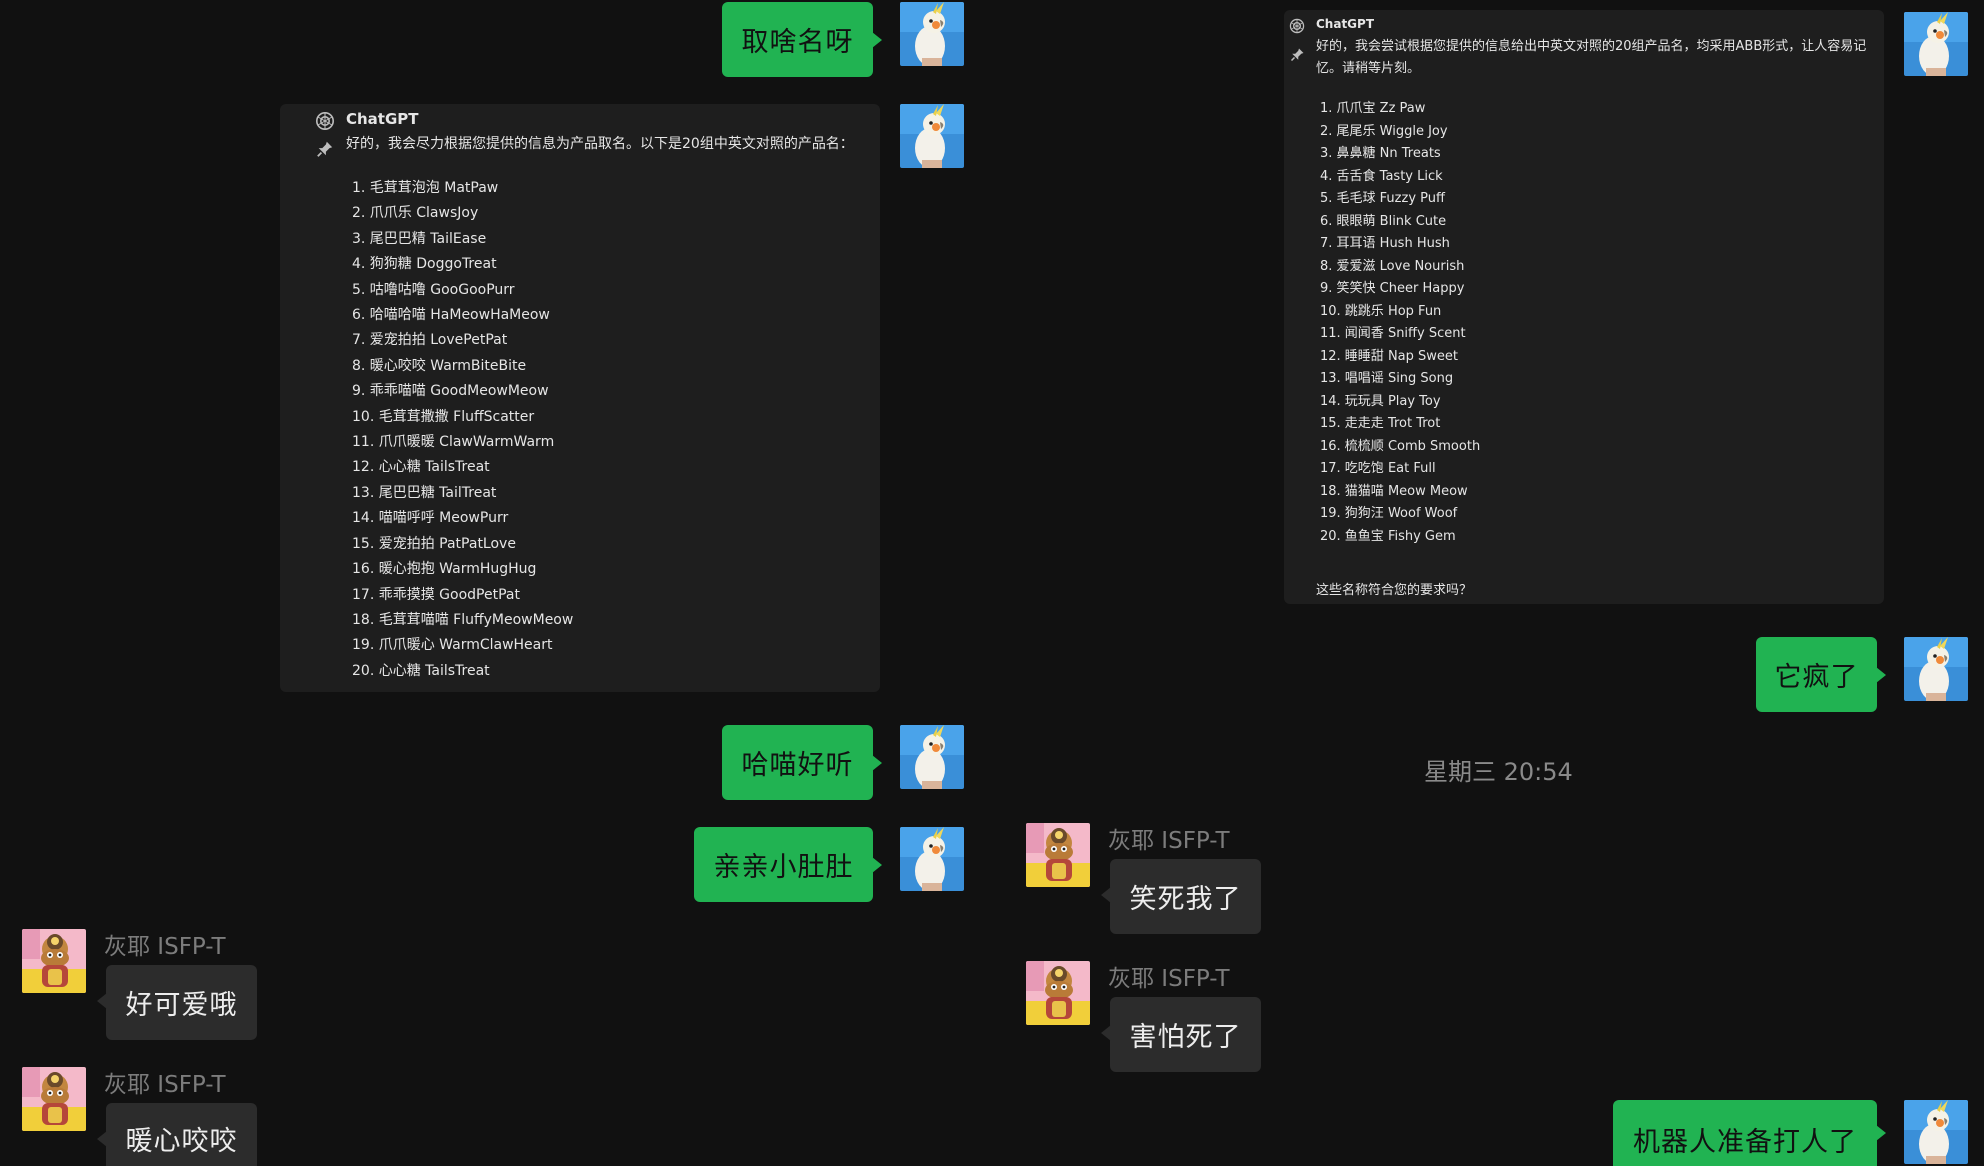 This screenshot has height=1166, width=1984. What do you see at coordinates (463, 619) in the screenshot?
I see `list-item: 18. 毛茸茸喵喵 FluffyMeowMeow` at bounding box center [463, 619].